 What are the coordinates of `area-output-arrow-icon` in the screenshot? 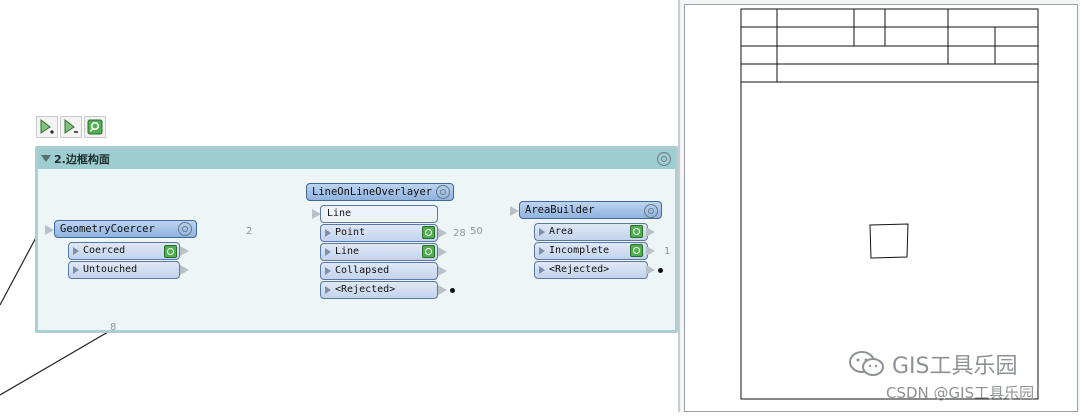 It's located at (650, 232).